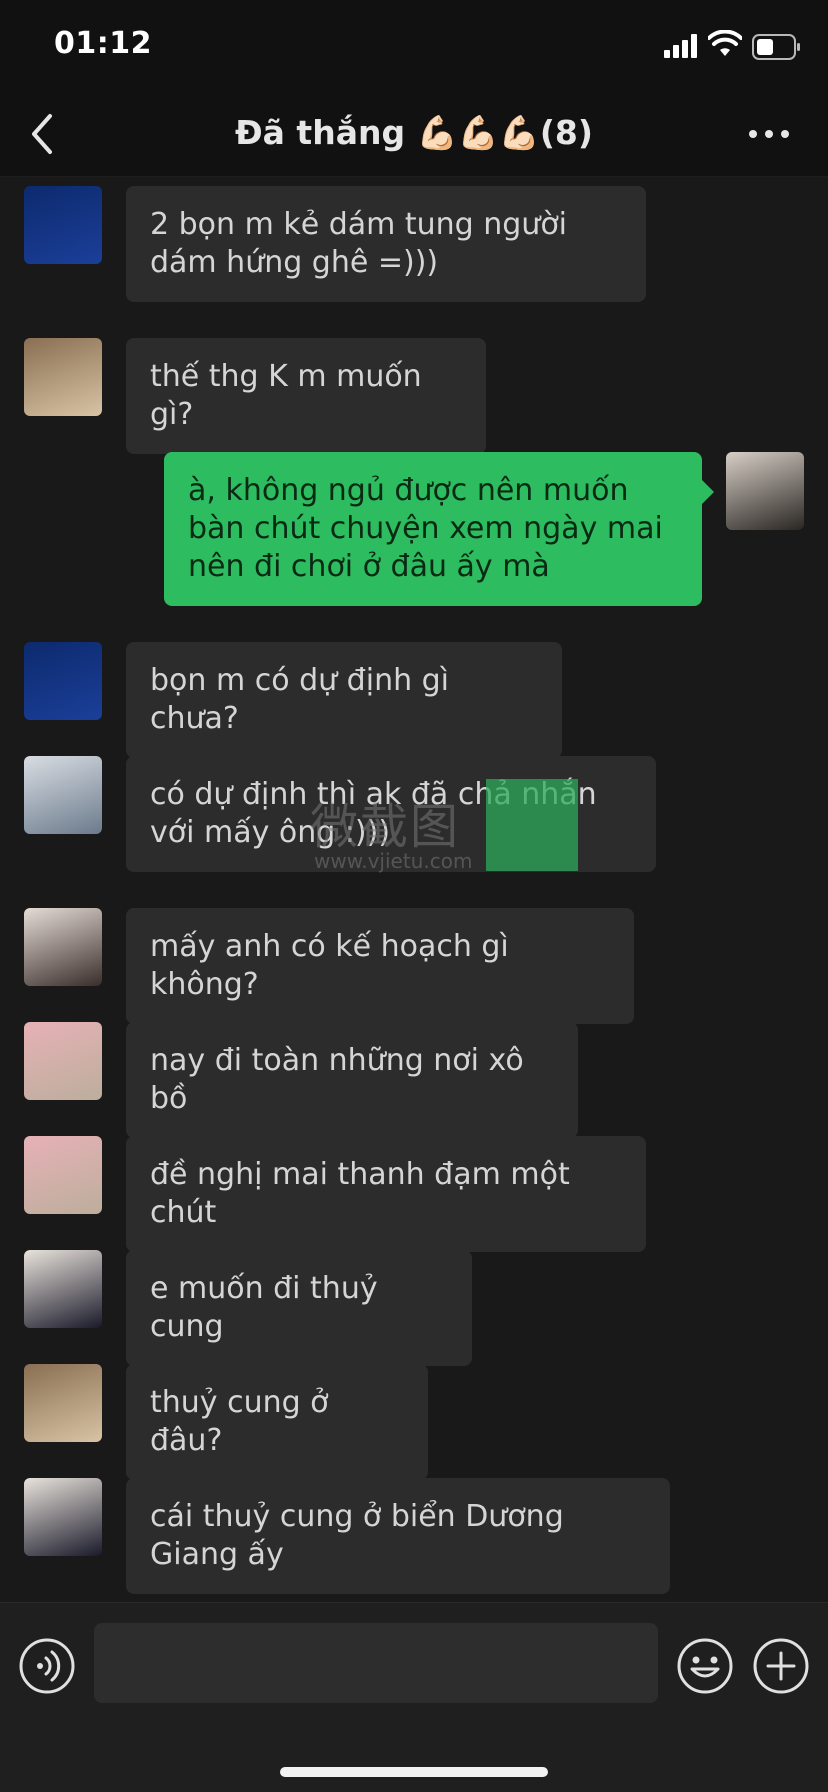 The image size is (828, 1792). Describe the element at coordinates (776, 47) in the screenshot. I see `battery-icon` at that location.